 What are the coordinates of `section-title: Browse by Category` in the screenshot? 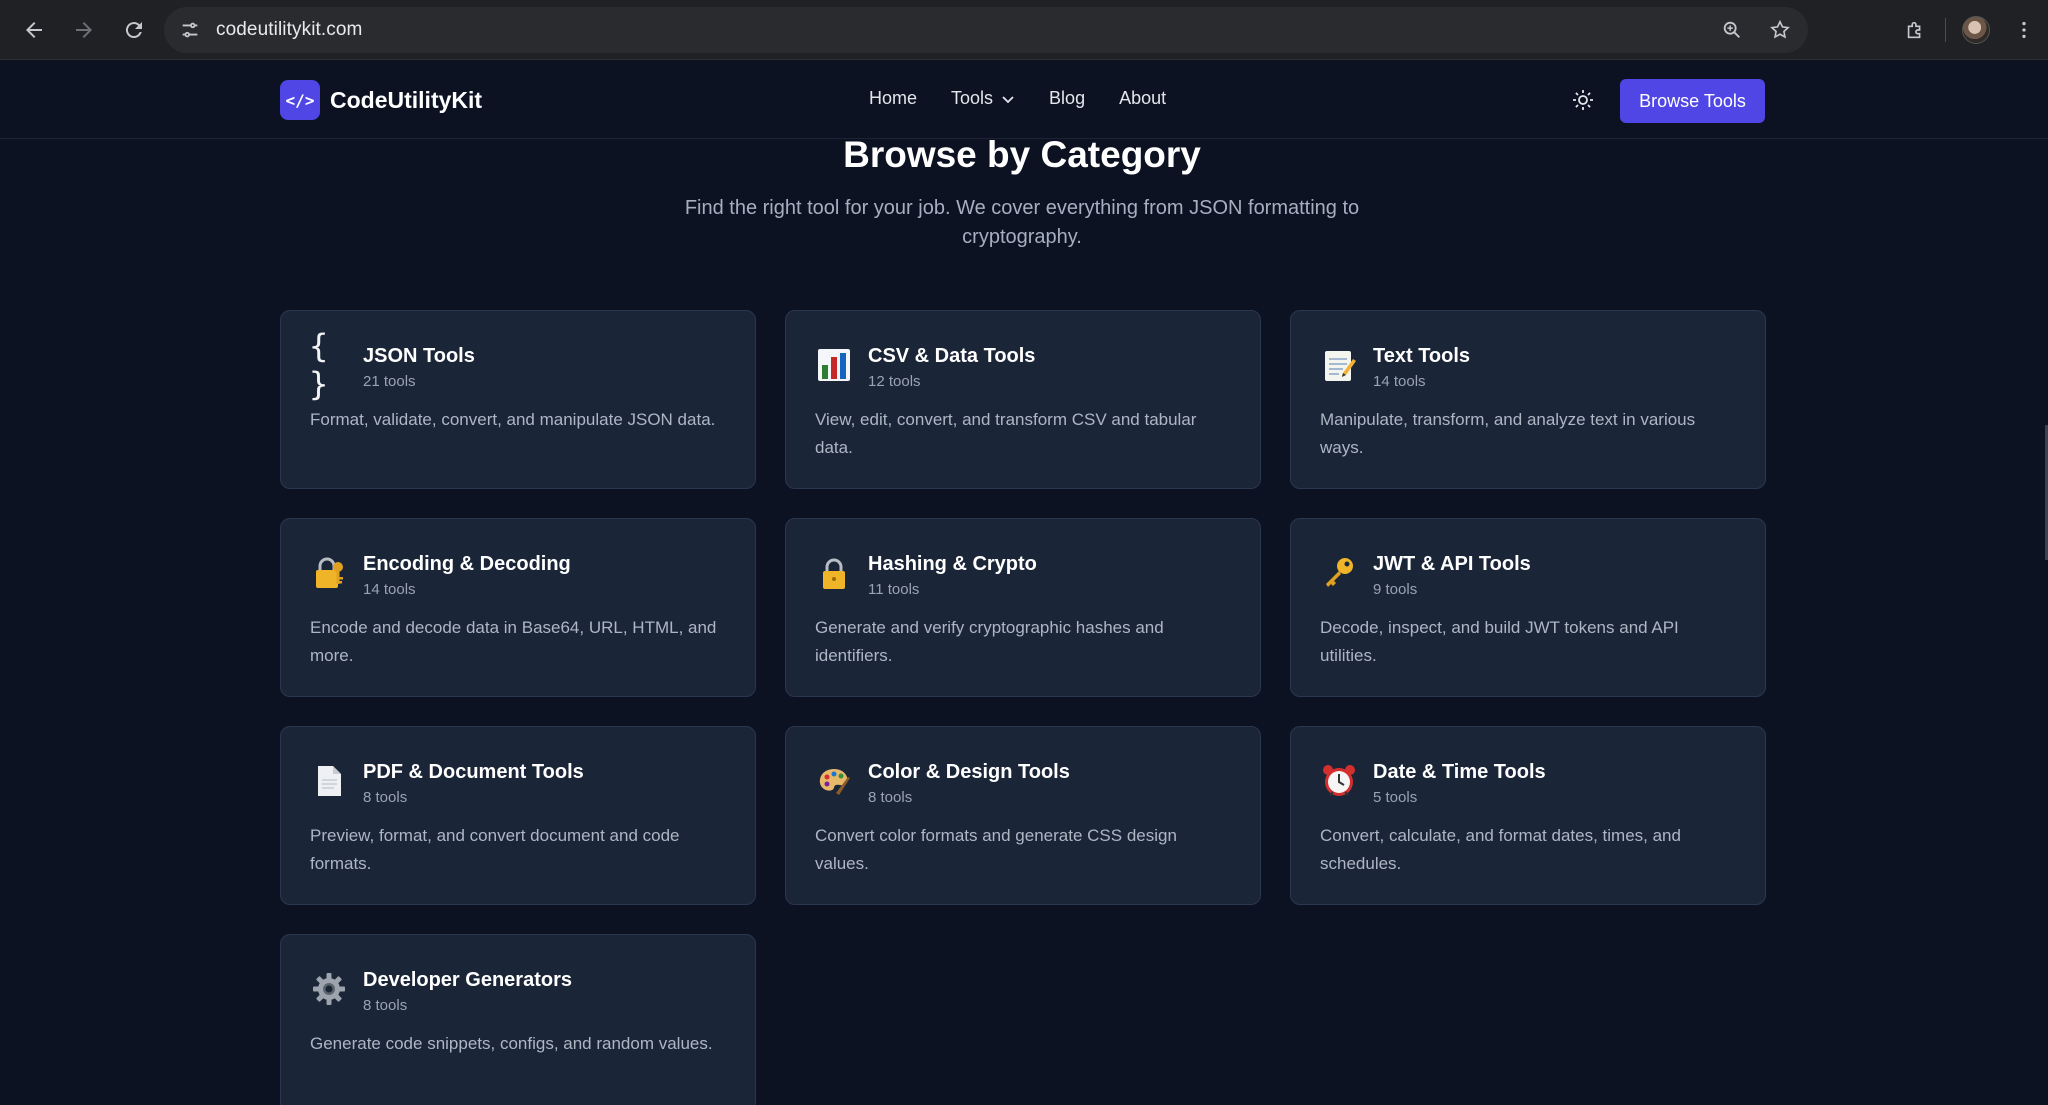 It's located at (1022, 154).